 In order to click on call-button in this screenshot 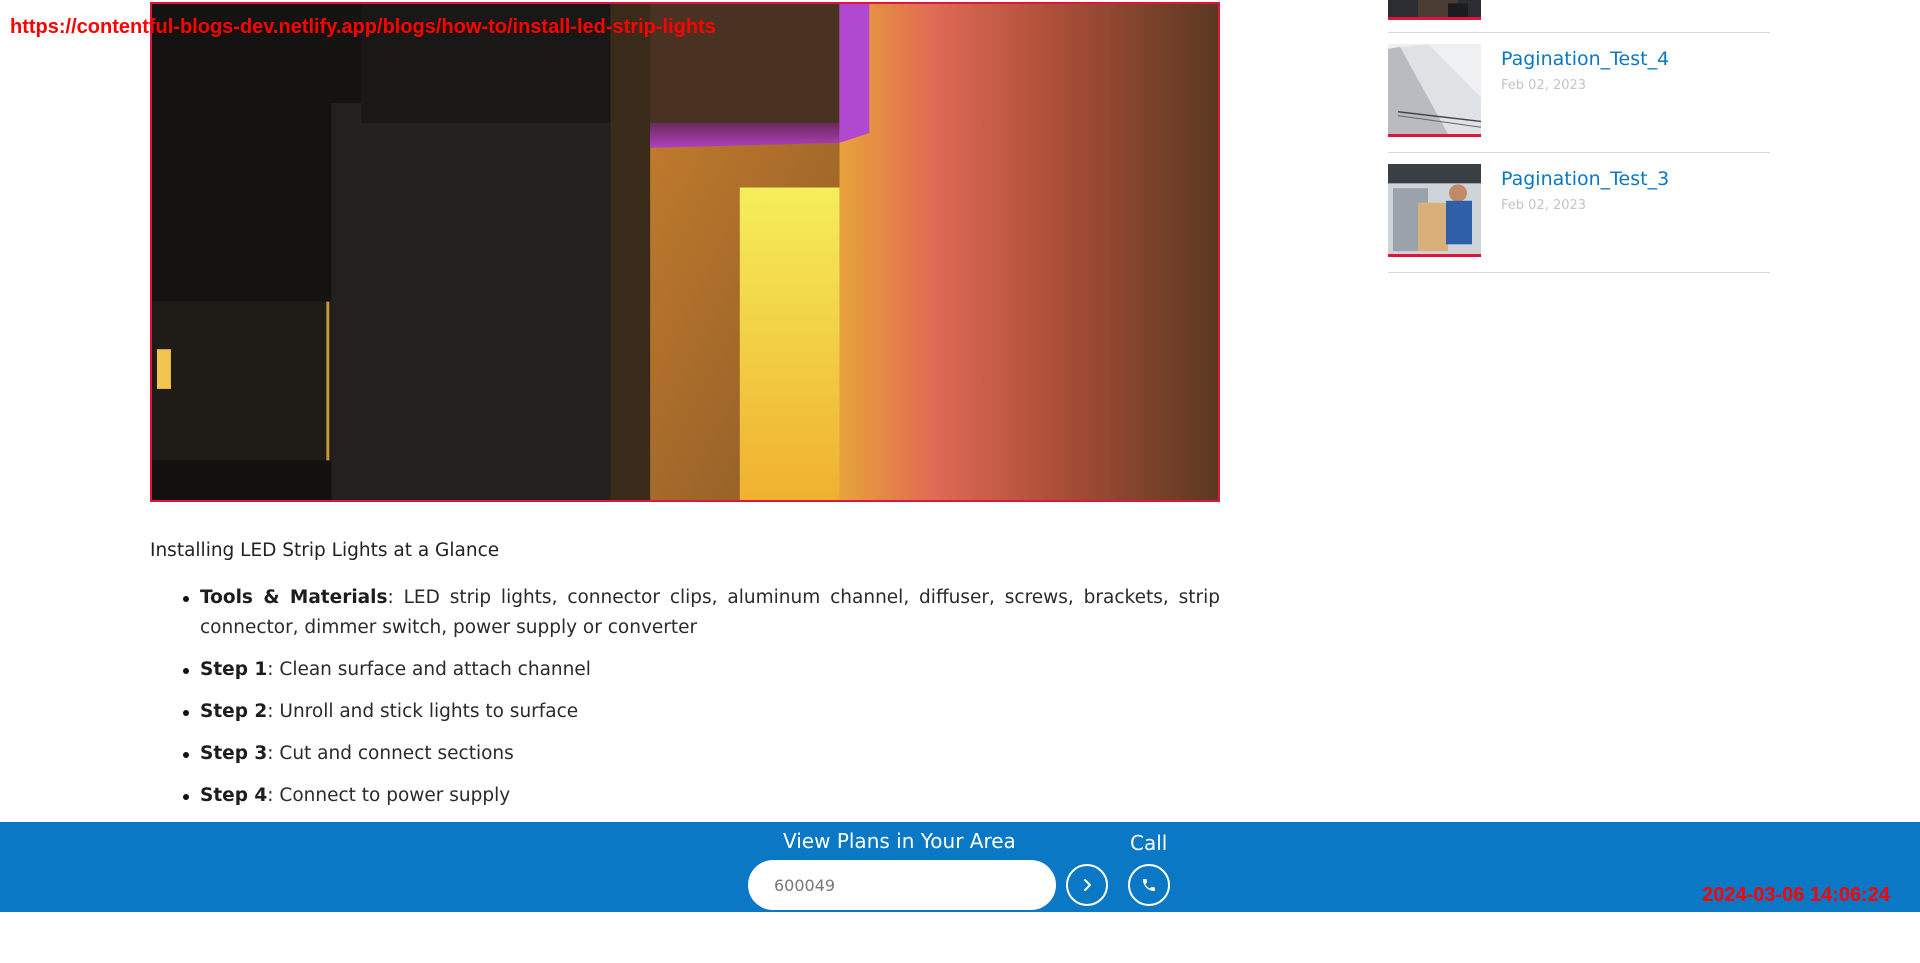, I will do `click(1149, 885)`.